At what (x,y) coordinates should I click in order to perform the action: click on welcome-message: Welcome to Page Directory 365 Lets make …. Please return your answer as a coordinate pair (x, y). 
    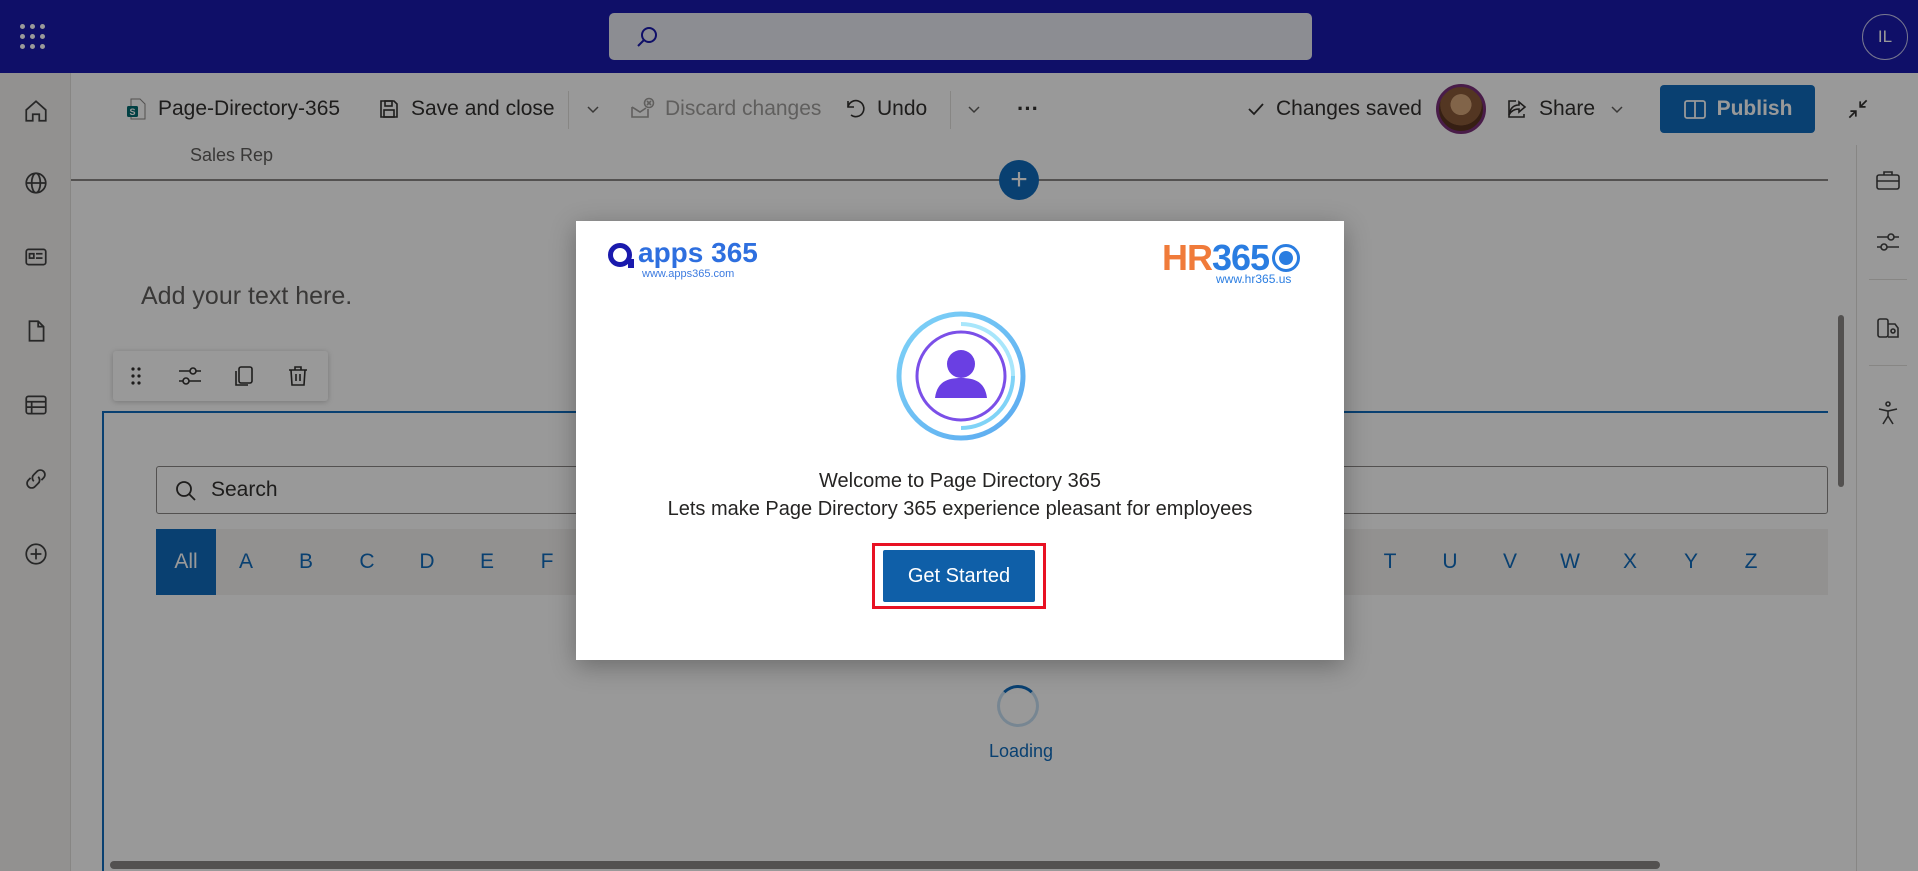
    Looking at the image, I should click on (960, 495).